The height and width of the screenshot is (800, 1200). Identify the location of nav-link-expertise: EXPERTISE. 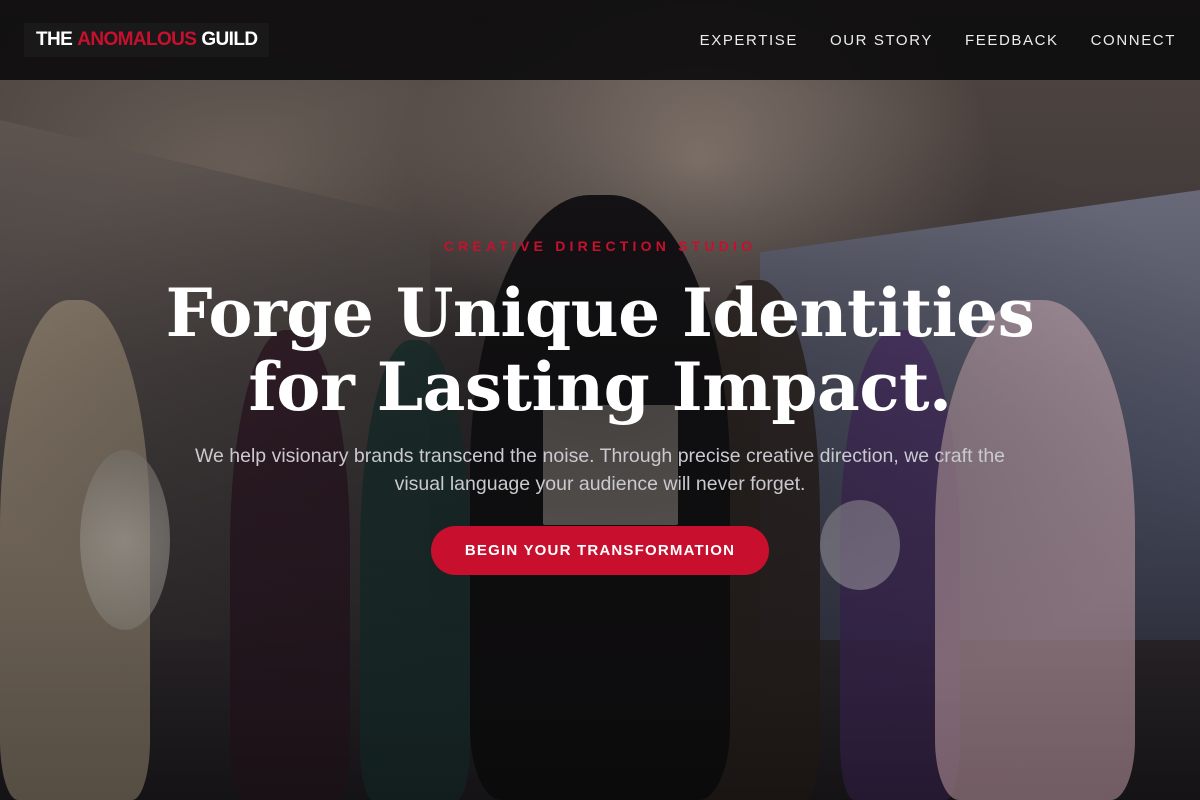
(749, 40).